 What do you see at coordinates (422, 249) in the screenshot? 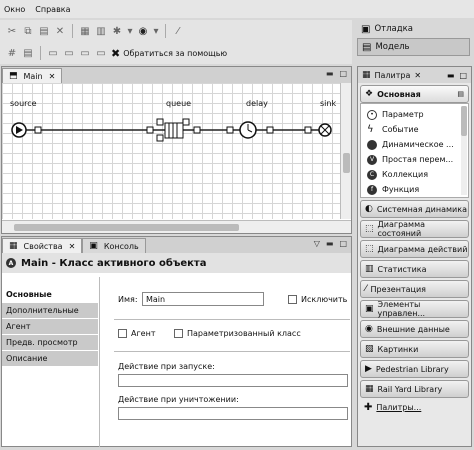
I see `section-label: Диаграмма действий` at bounding box center [422, 249].